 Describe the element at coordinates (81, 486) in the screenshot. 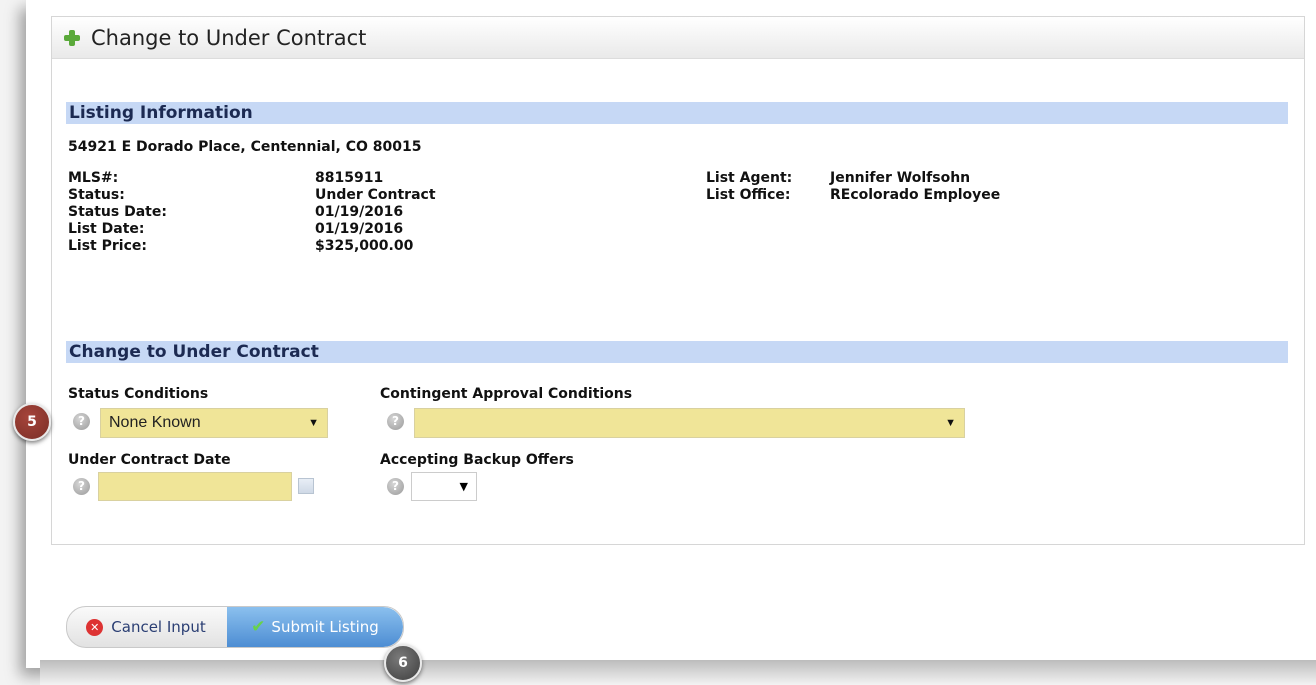

I see `under-contract-date-help-icon: ?` at that location.